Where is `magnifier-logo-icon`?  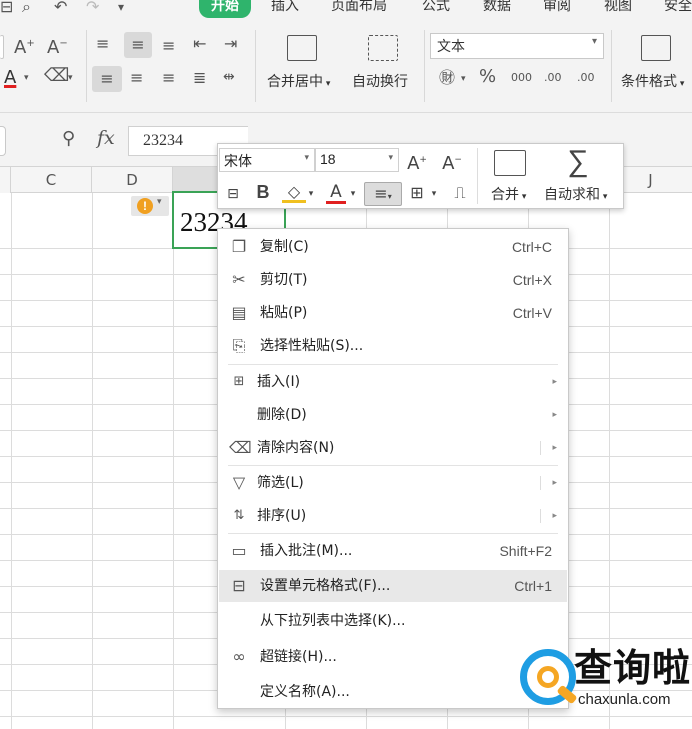 magnifier-logo-icon is located at coordinates (549, 677).